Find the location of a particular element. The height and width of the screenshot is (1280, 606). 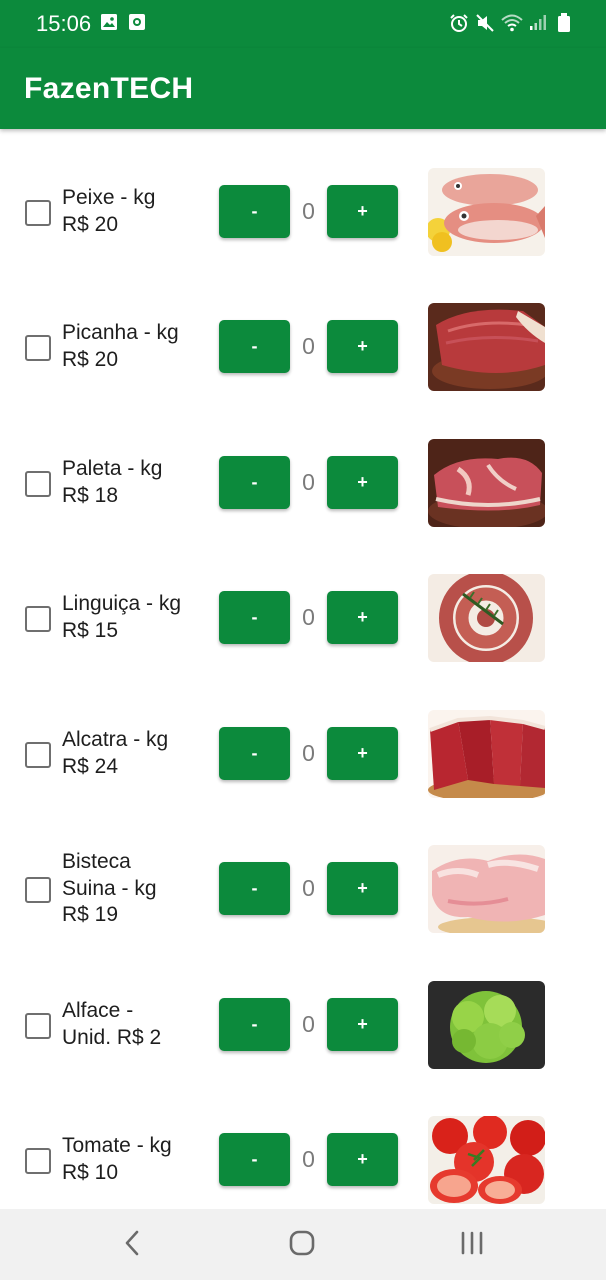

product-row: Linguiça - kg R$ 15 - 0 + is located at coordinates (303, 620).